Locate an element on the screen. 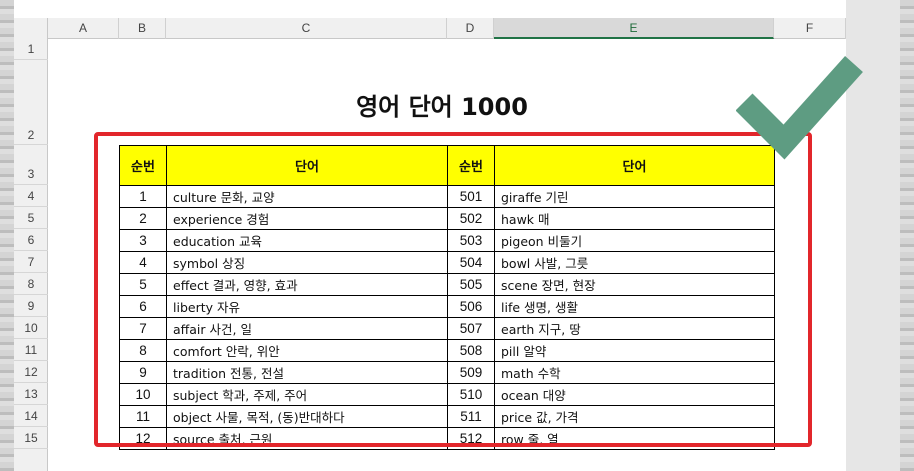  row-header-6: 6 is located at coordinates (31, 240).